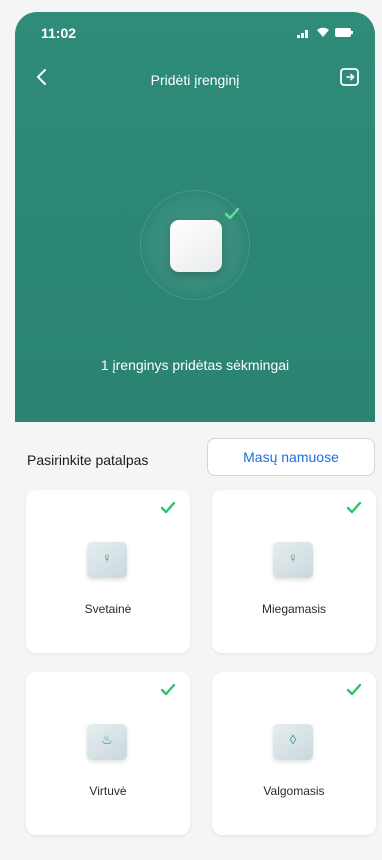 The image size is (382, 860). Describe the element at coordinates (195, 32) in the screenshot. I see `status-bar: 11:02` at that location.